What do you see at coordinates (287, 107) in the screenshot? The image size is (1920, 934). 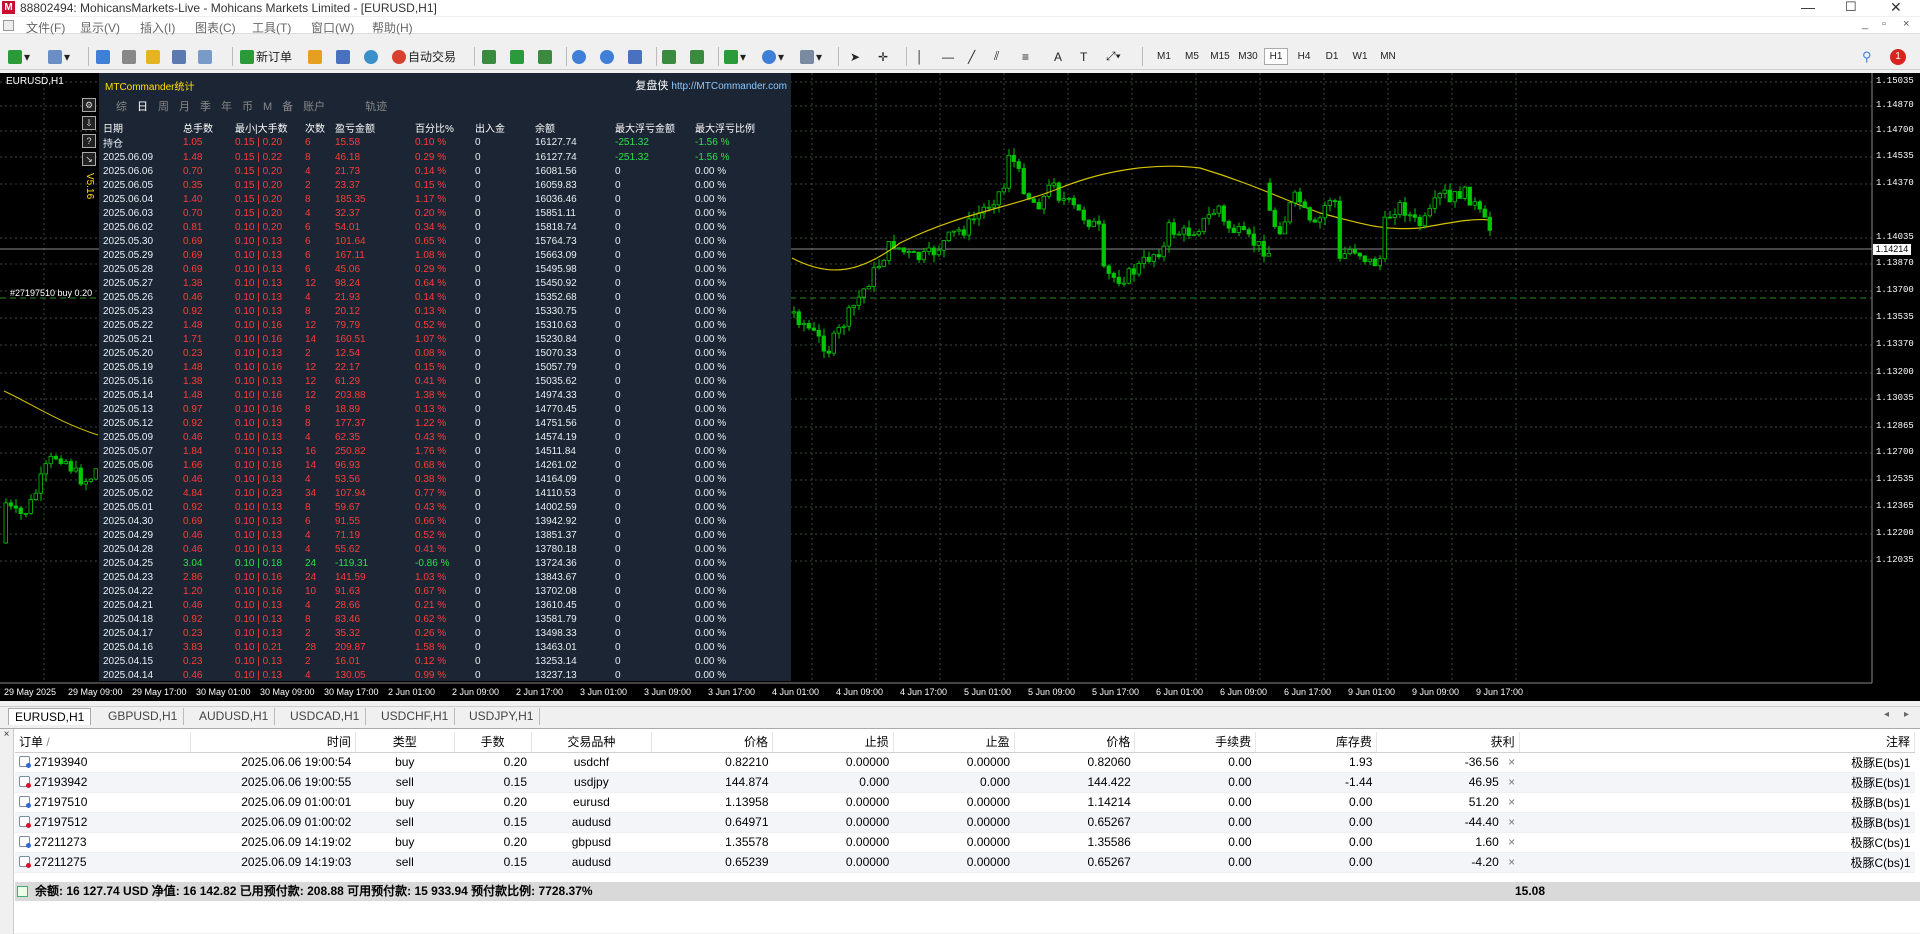 I see `stats-tab: 备` at bounding box center [287, 107].